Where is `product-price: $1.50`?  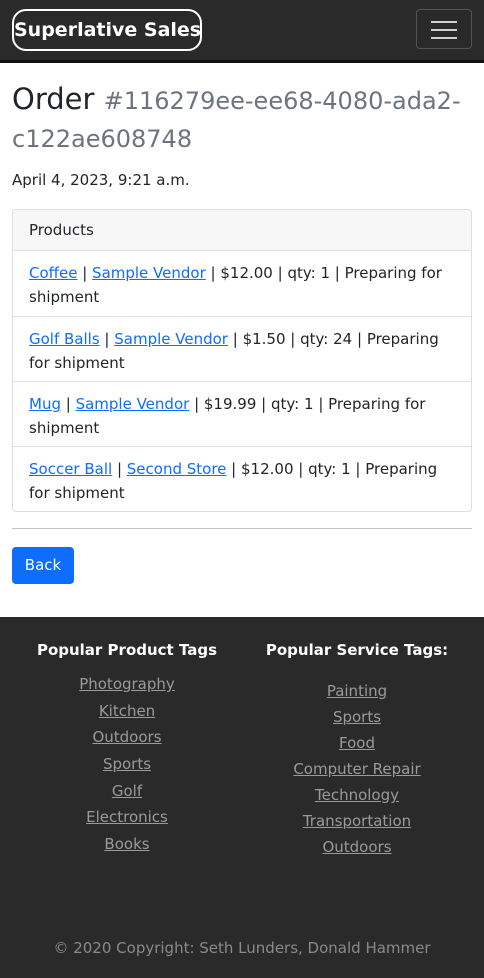 product-price: $1.50 is located at coordinates (264, 339).